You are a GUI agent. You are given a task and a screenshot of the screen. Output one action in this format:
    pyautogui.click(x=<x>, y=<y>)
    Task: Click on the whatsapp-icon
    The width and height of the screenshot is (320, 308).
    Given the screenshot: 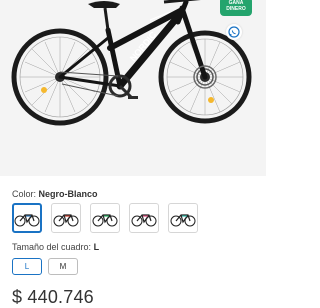 What is the action you would take?
    pyautogui.click(x=234, y=32)
    